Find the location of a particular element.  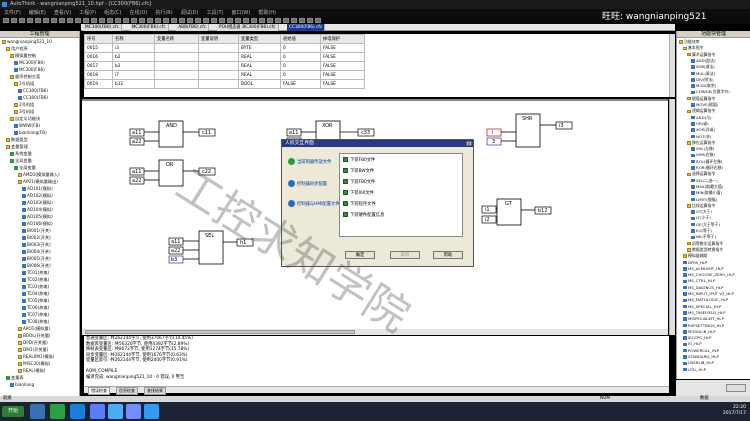

function-block-item: EQ(等于) is located at coordinates (701, 230).